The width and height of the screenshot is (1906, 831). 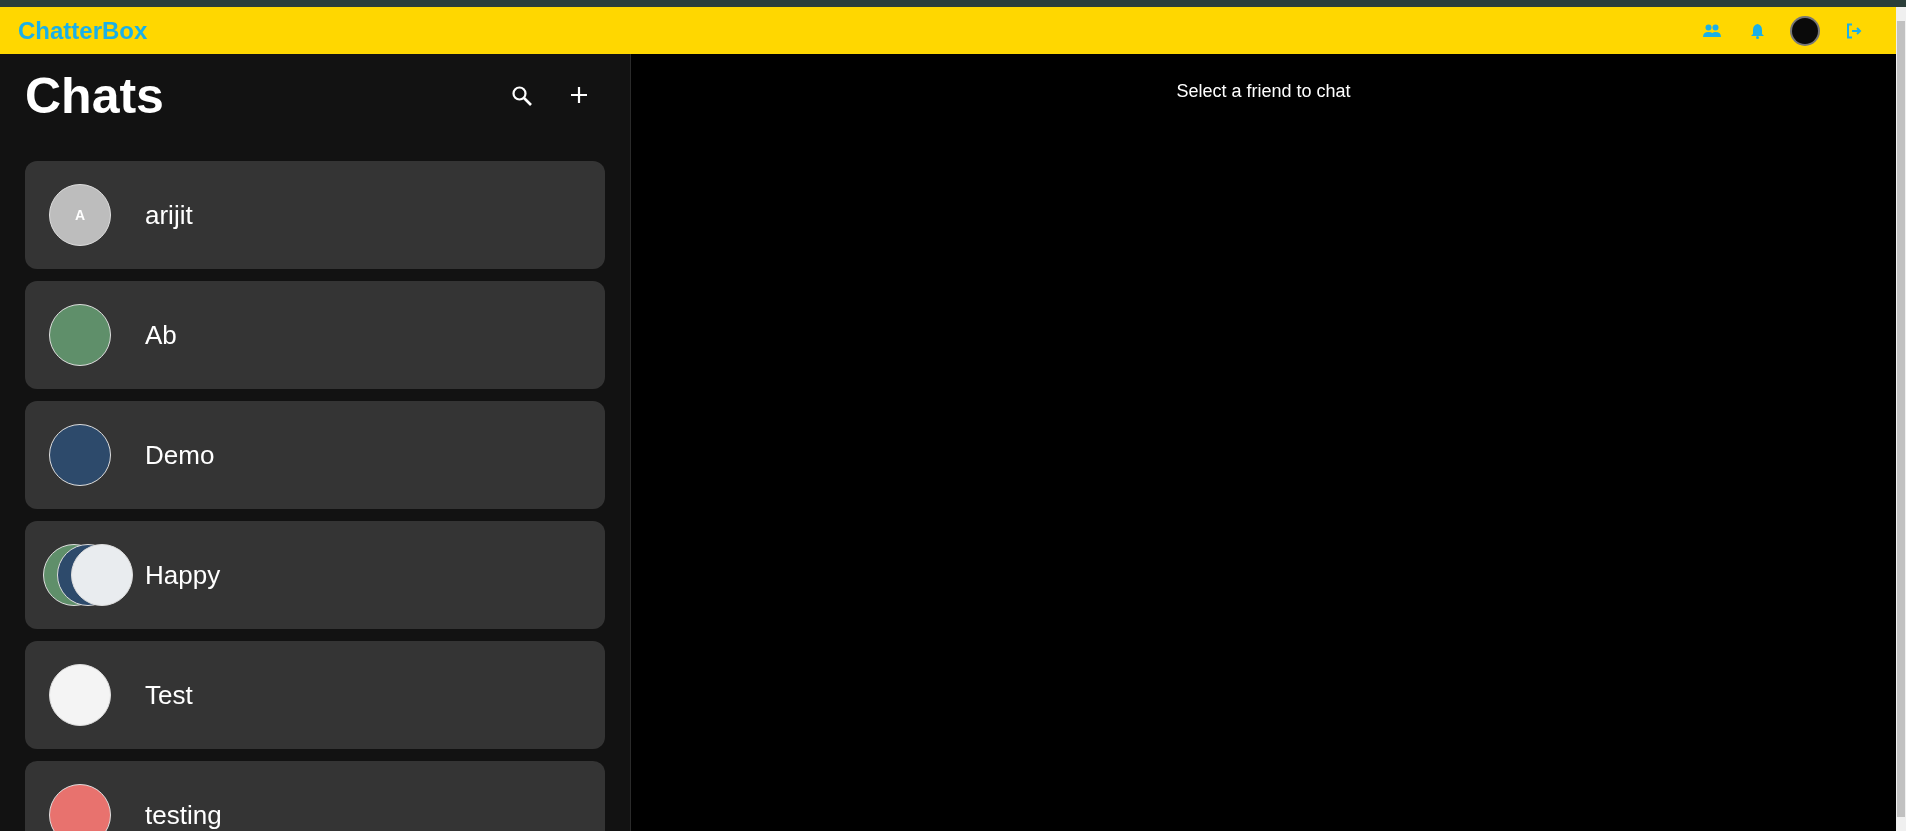 What do you see at coordinates (579, 95) in the screenshot?
I see `plus-icon` at bounding box center [579, 95].